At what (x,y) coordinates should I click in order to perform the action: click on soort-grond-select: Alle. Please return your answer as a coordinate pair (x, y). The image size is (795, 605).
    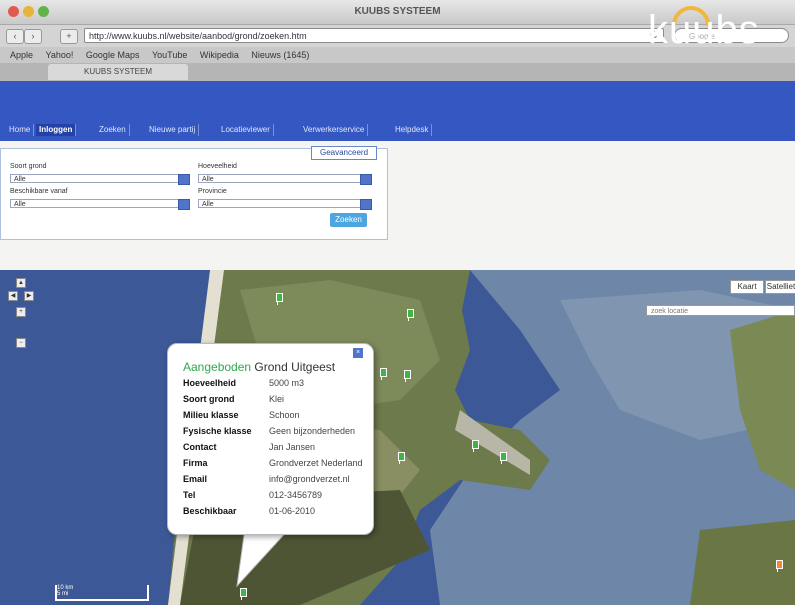
    Looking at the image, I should click on (100, 179).